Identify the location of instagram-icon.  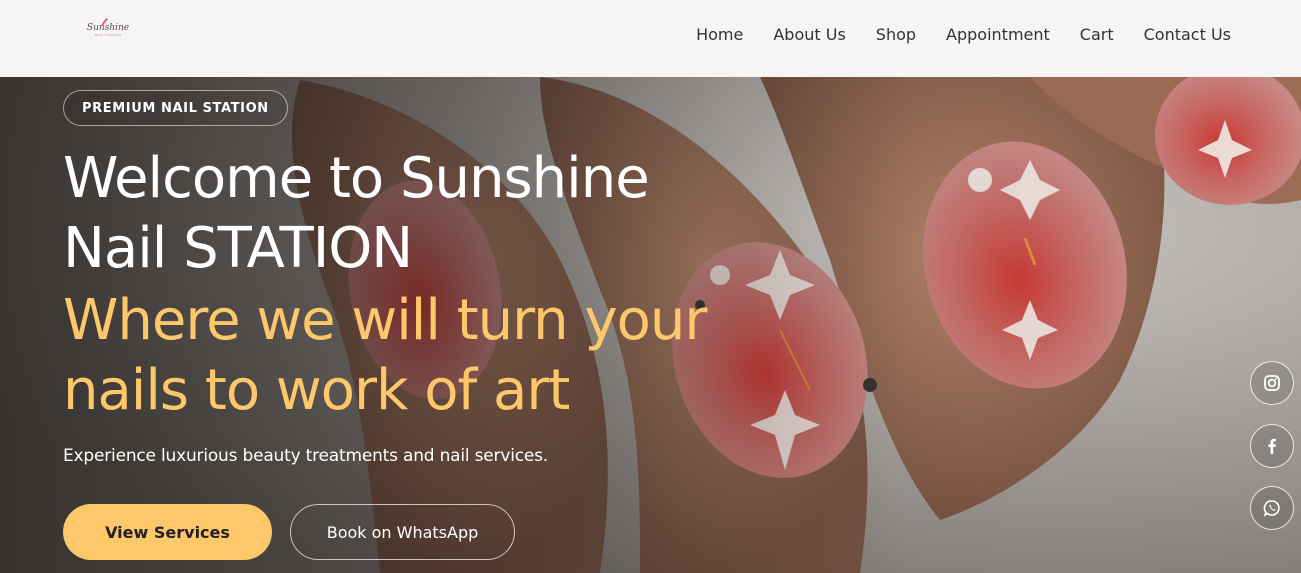
(1272, 383).